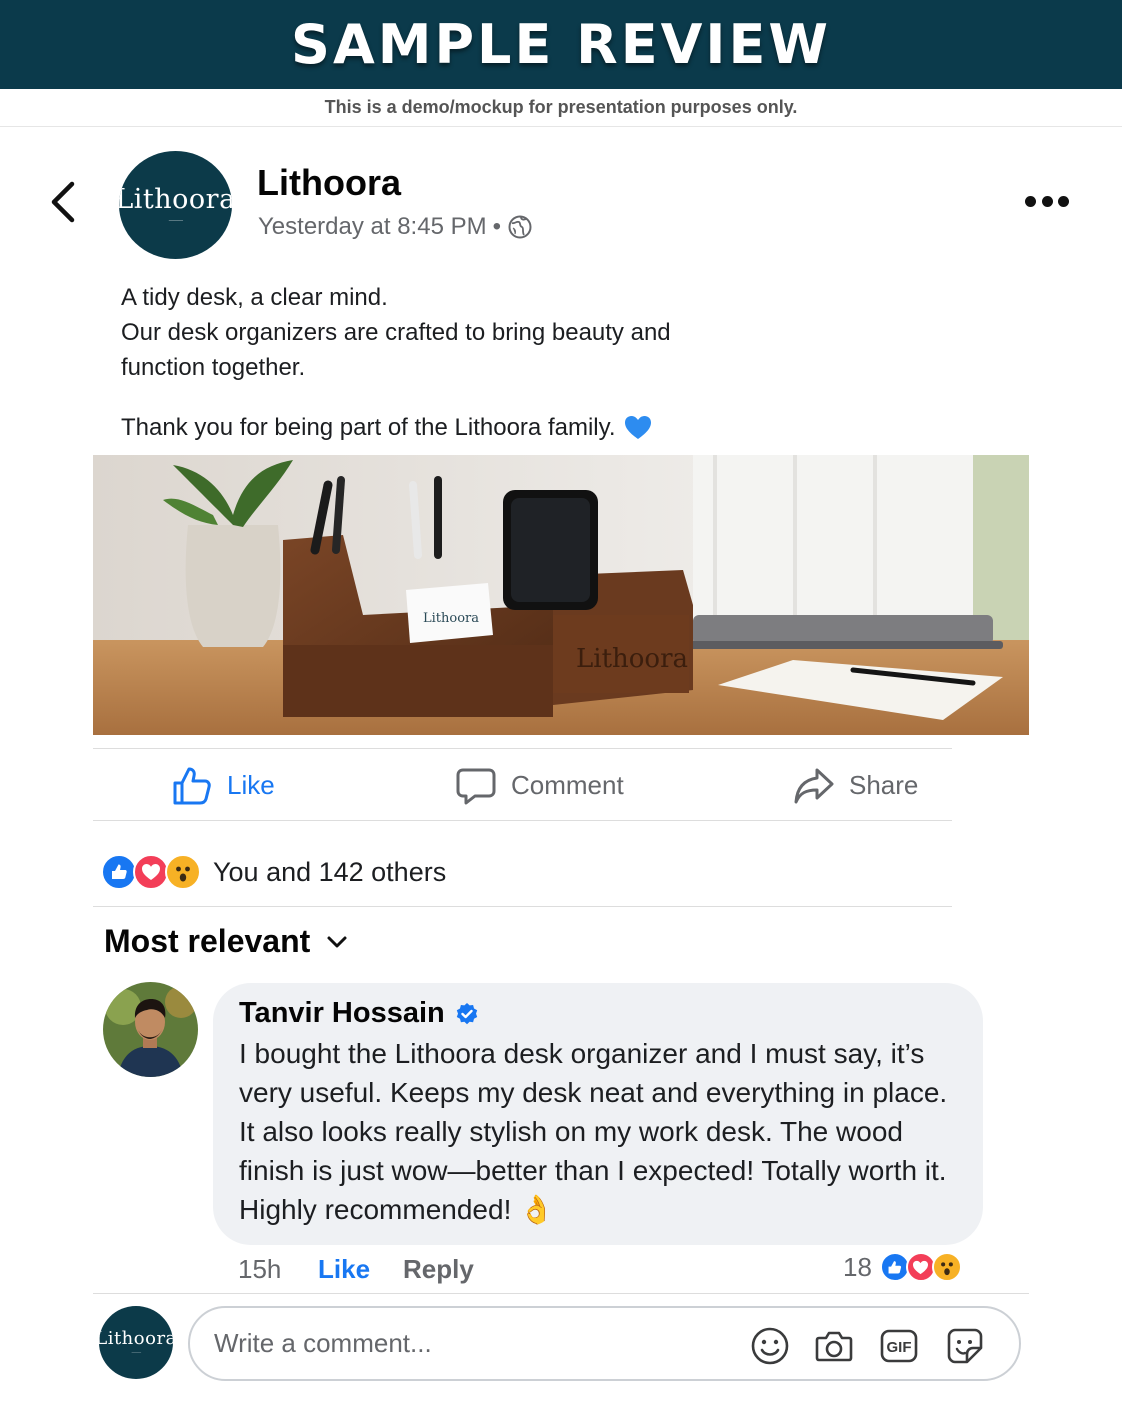  I want to click on more-options-icon, so click(1047, 201).